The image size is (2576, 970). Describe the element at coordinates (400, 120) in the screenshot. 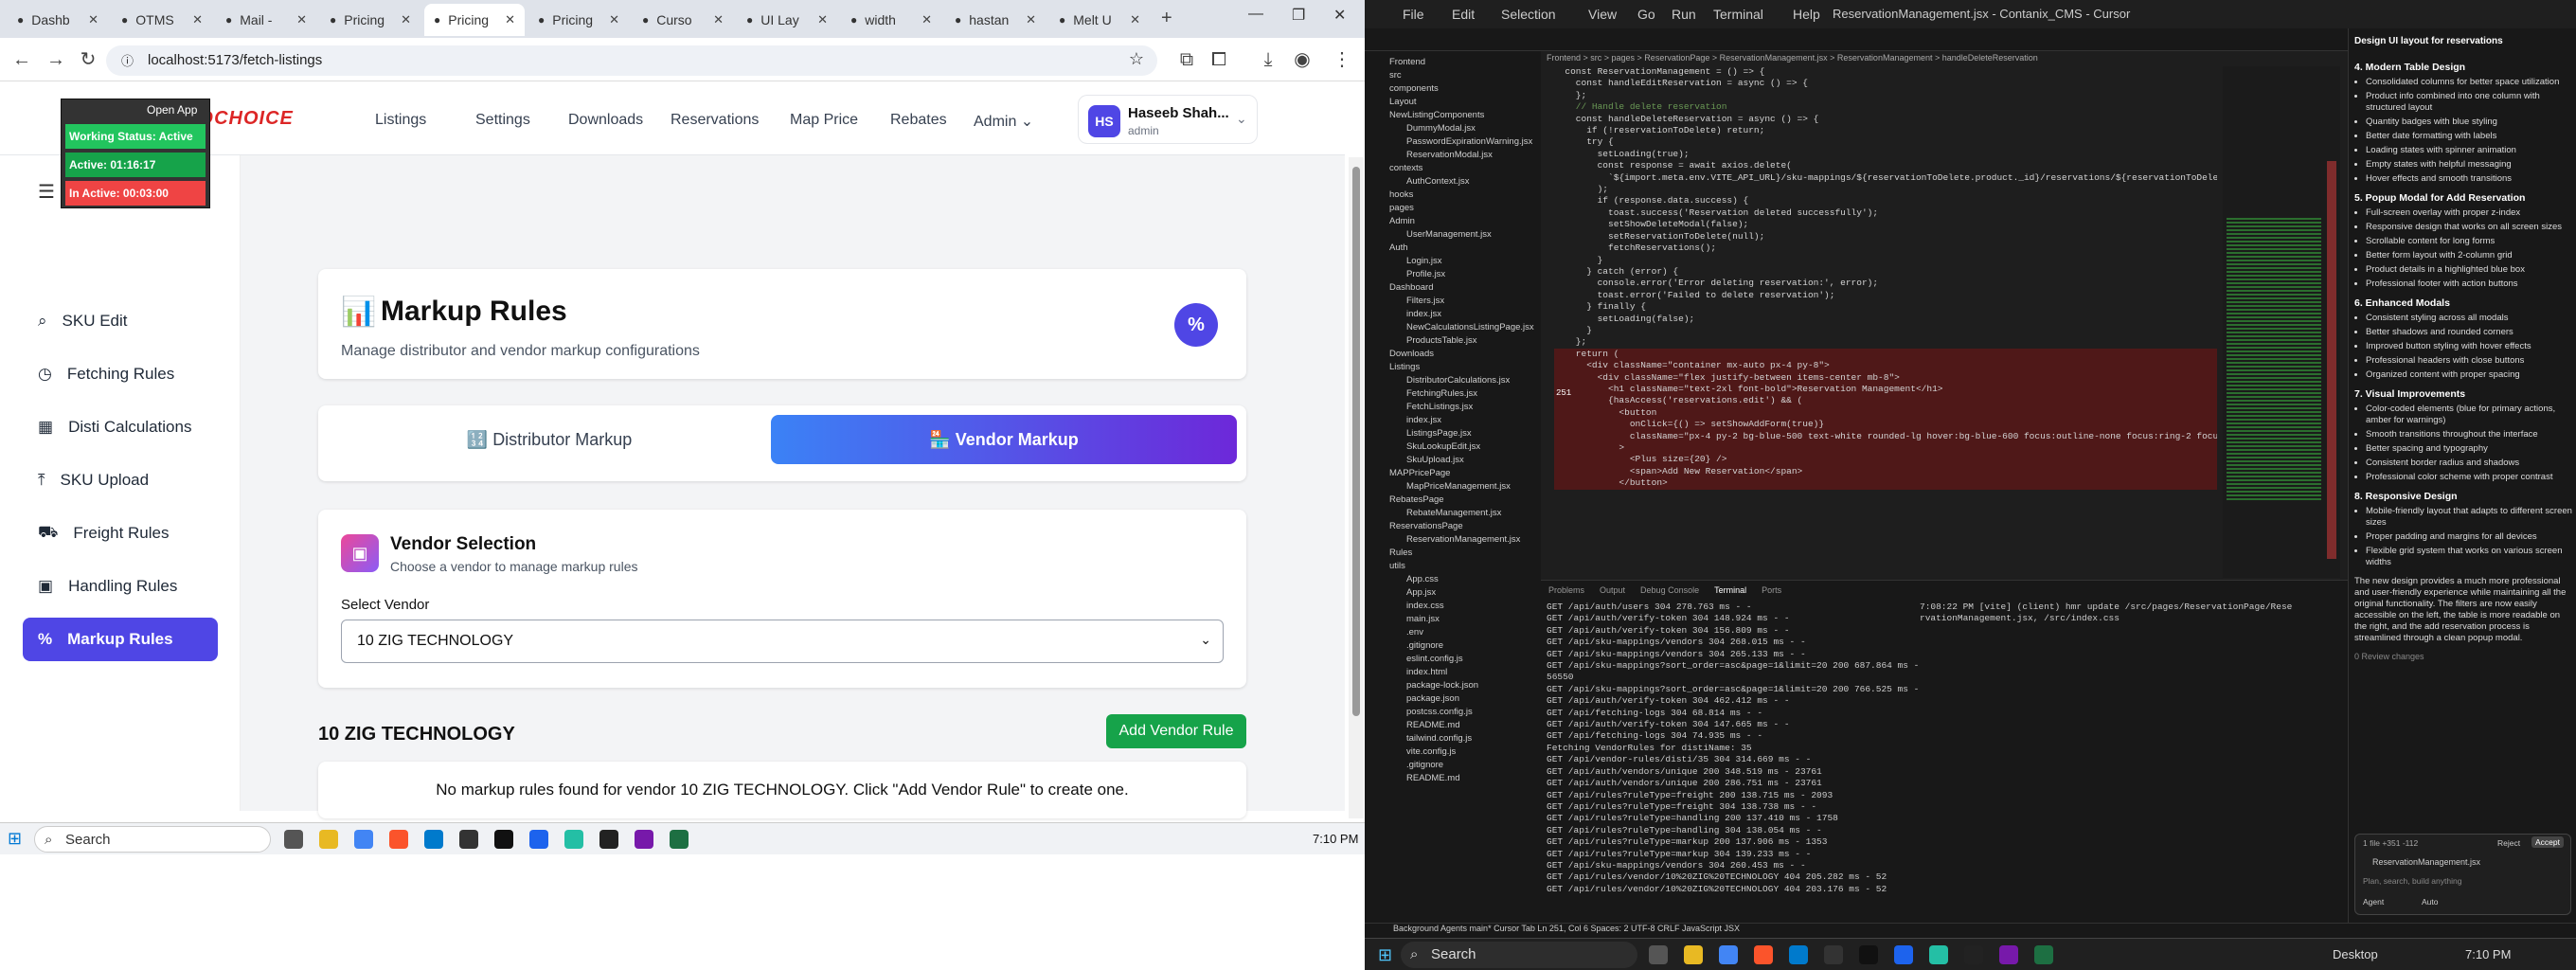

I see `nav-link: Listings` at that location.